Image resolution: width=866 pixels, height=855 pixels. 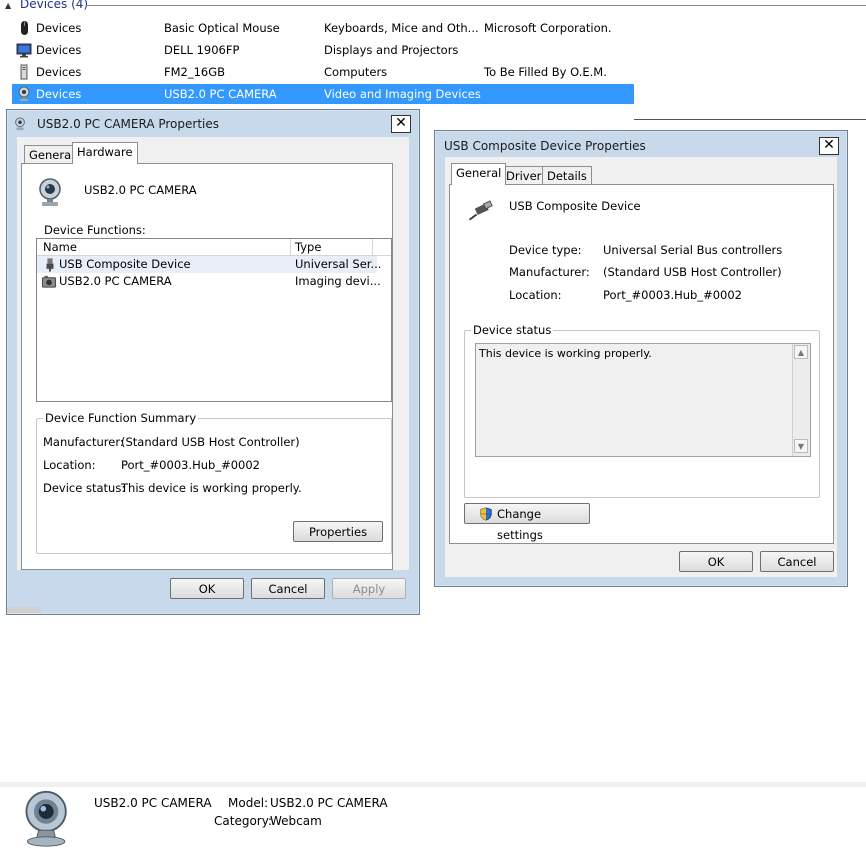 What do you see at coordinates (222, 28) in the screenshot?
I see `device-col-model: Basic Optical Mouse` at bounding box center [222, 28].